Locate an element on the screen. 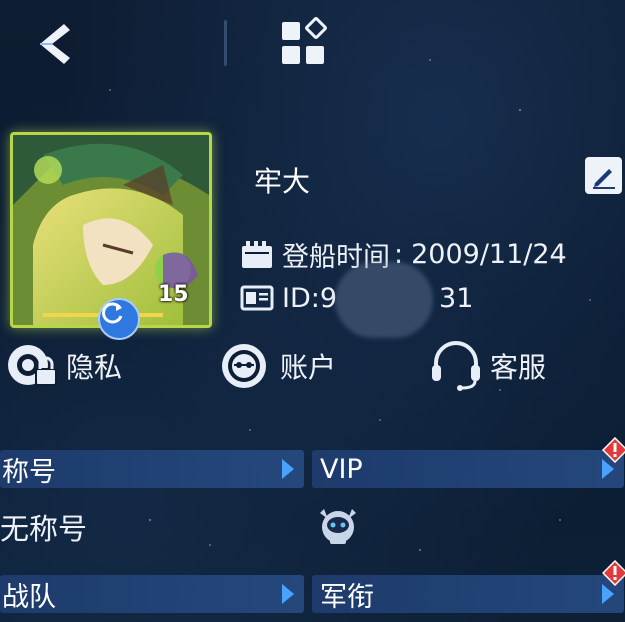 This screenshot has height=622, width=625. edit-pencil-icon is located at coordinates (603, 175).